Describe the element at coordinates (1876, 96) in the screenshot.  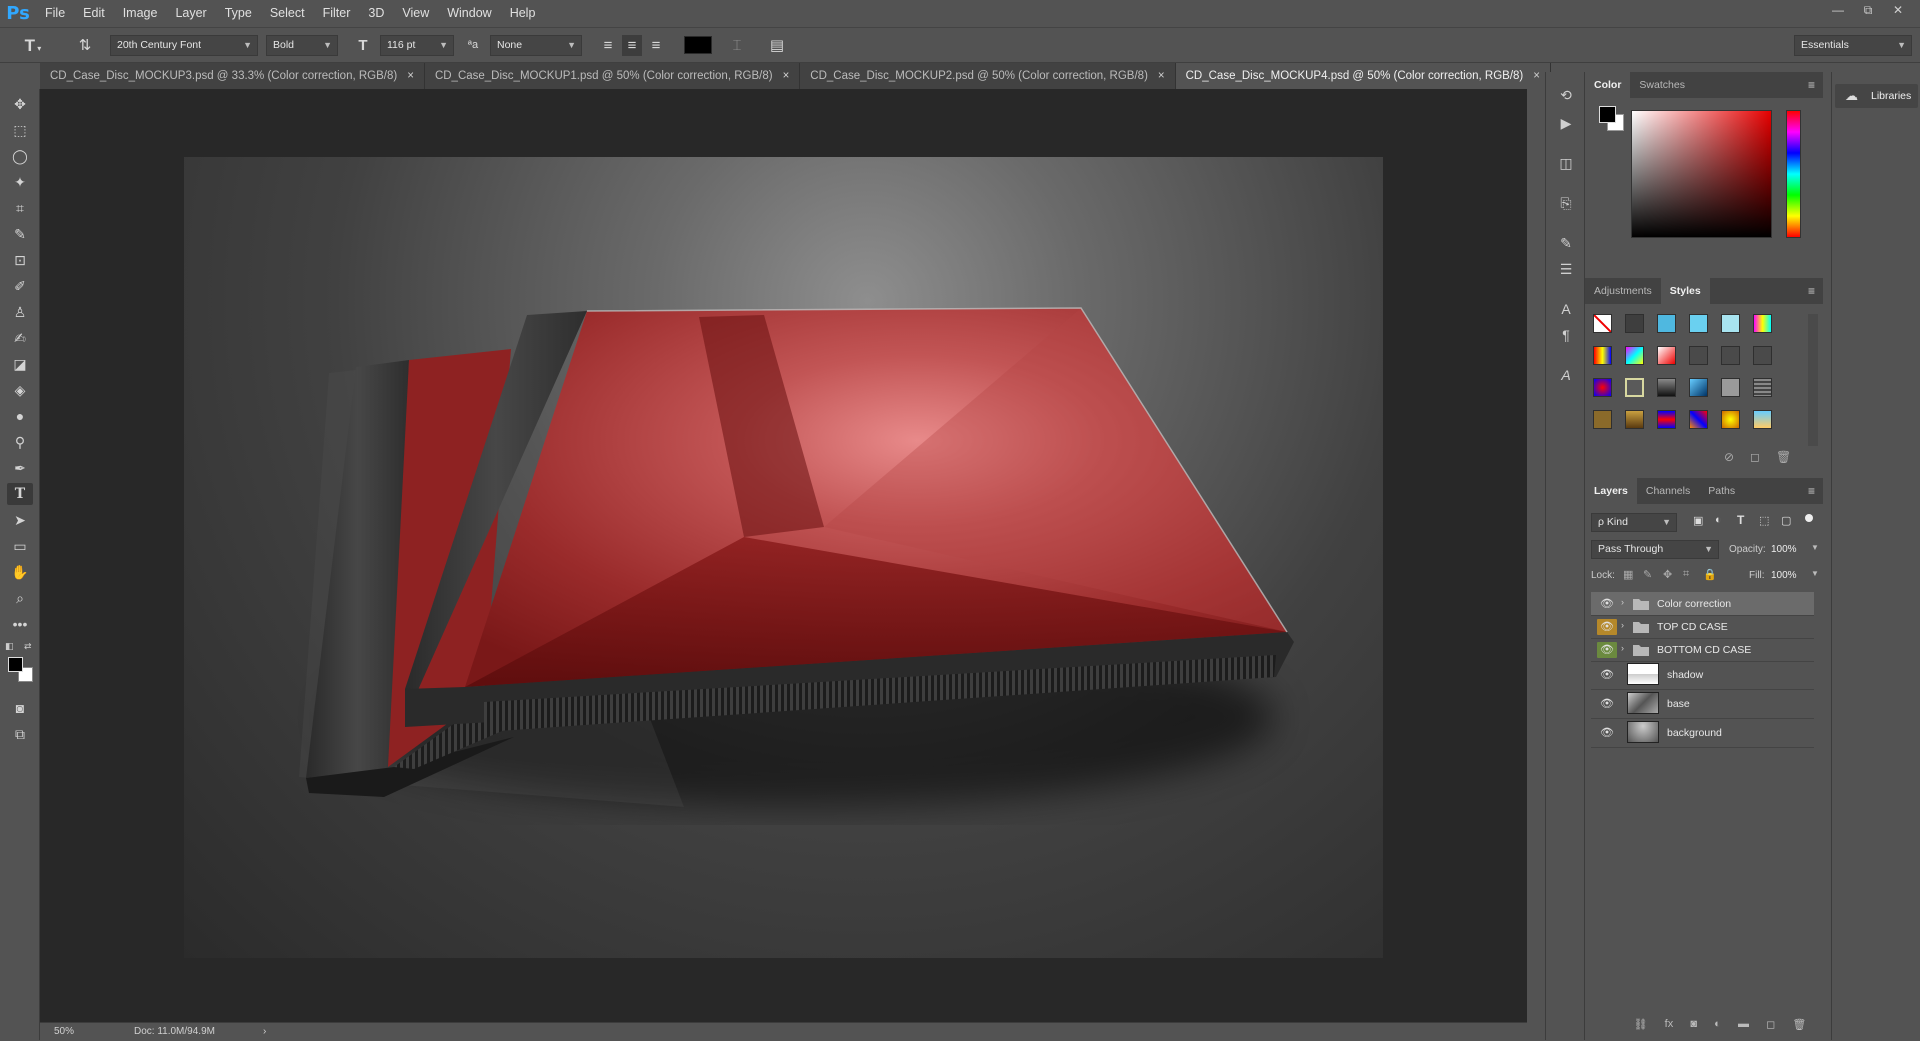
I see `libraries-button: ☁ Libraries` at that location.